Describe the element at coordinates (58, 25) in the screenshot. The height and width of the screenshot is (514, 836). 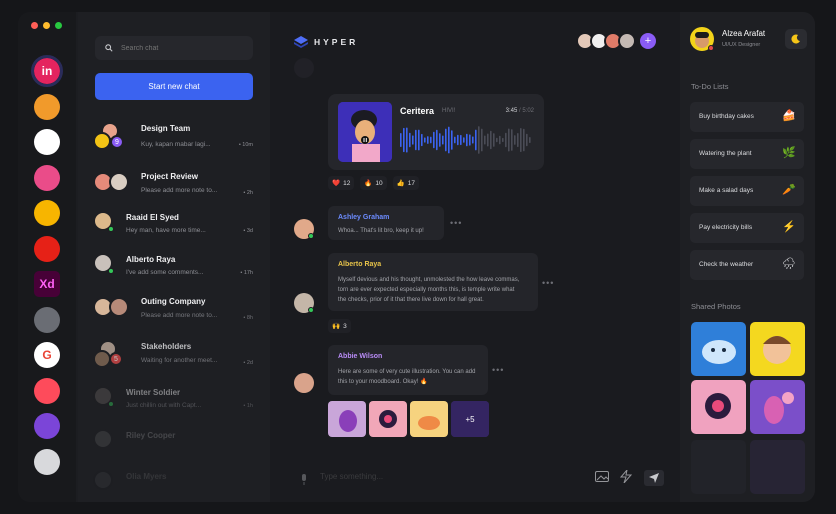
I see `maximize-window-button` at that location.